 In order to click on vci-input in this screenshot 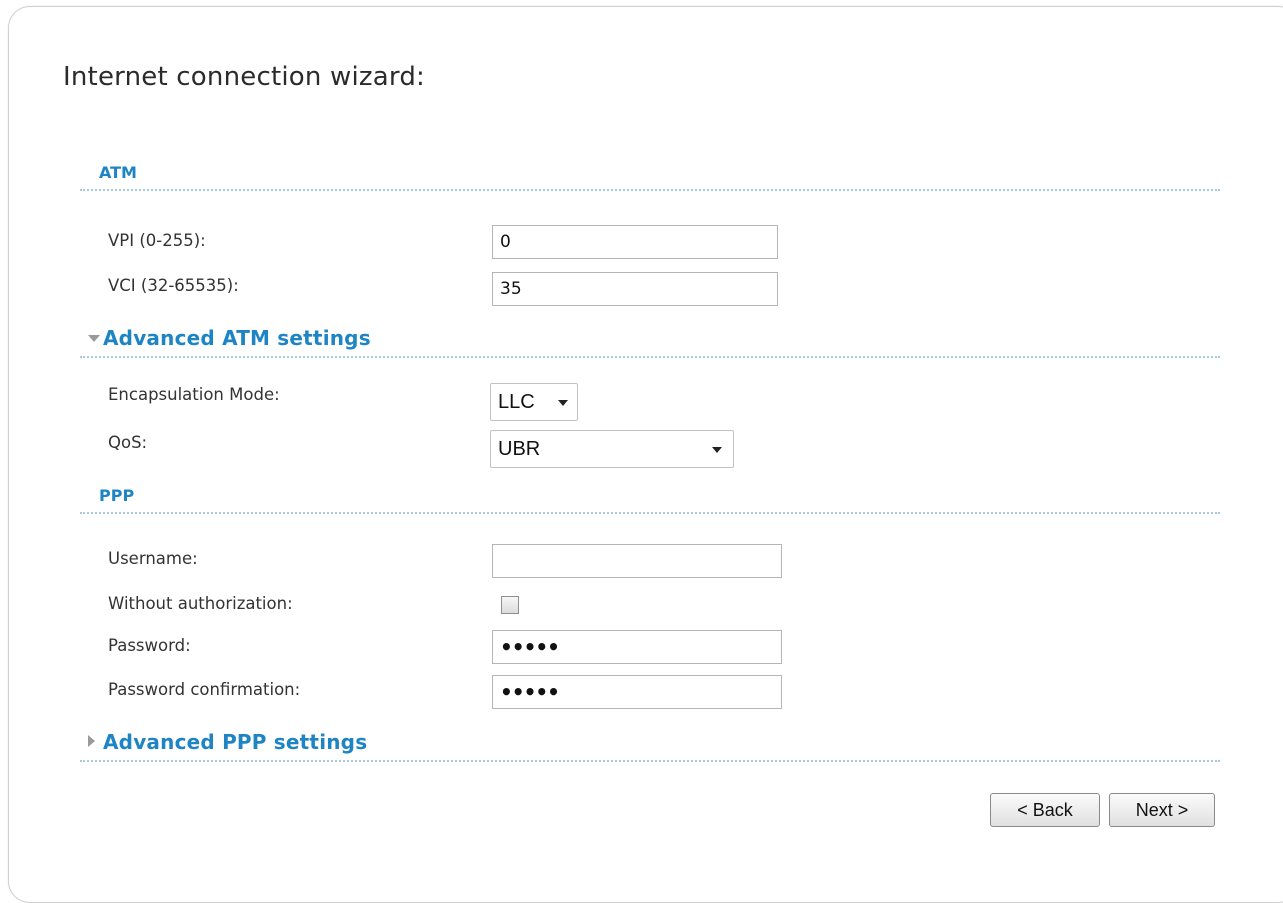, I will do `click(635, 289)`.